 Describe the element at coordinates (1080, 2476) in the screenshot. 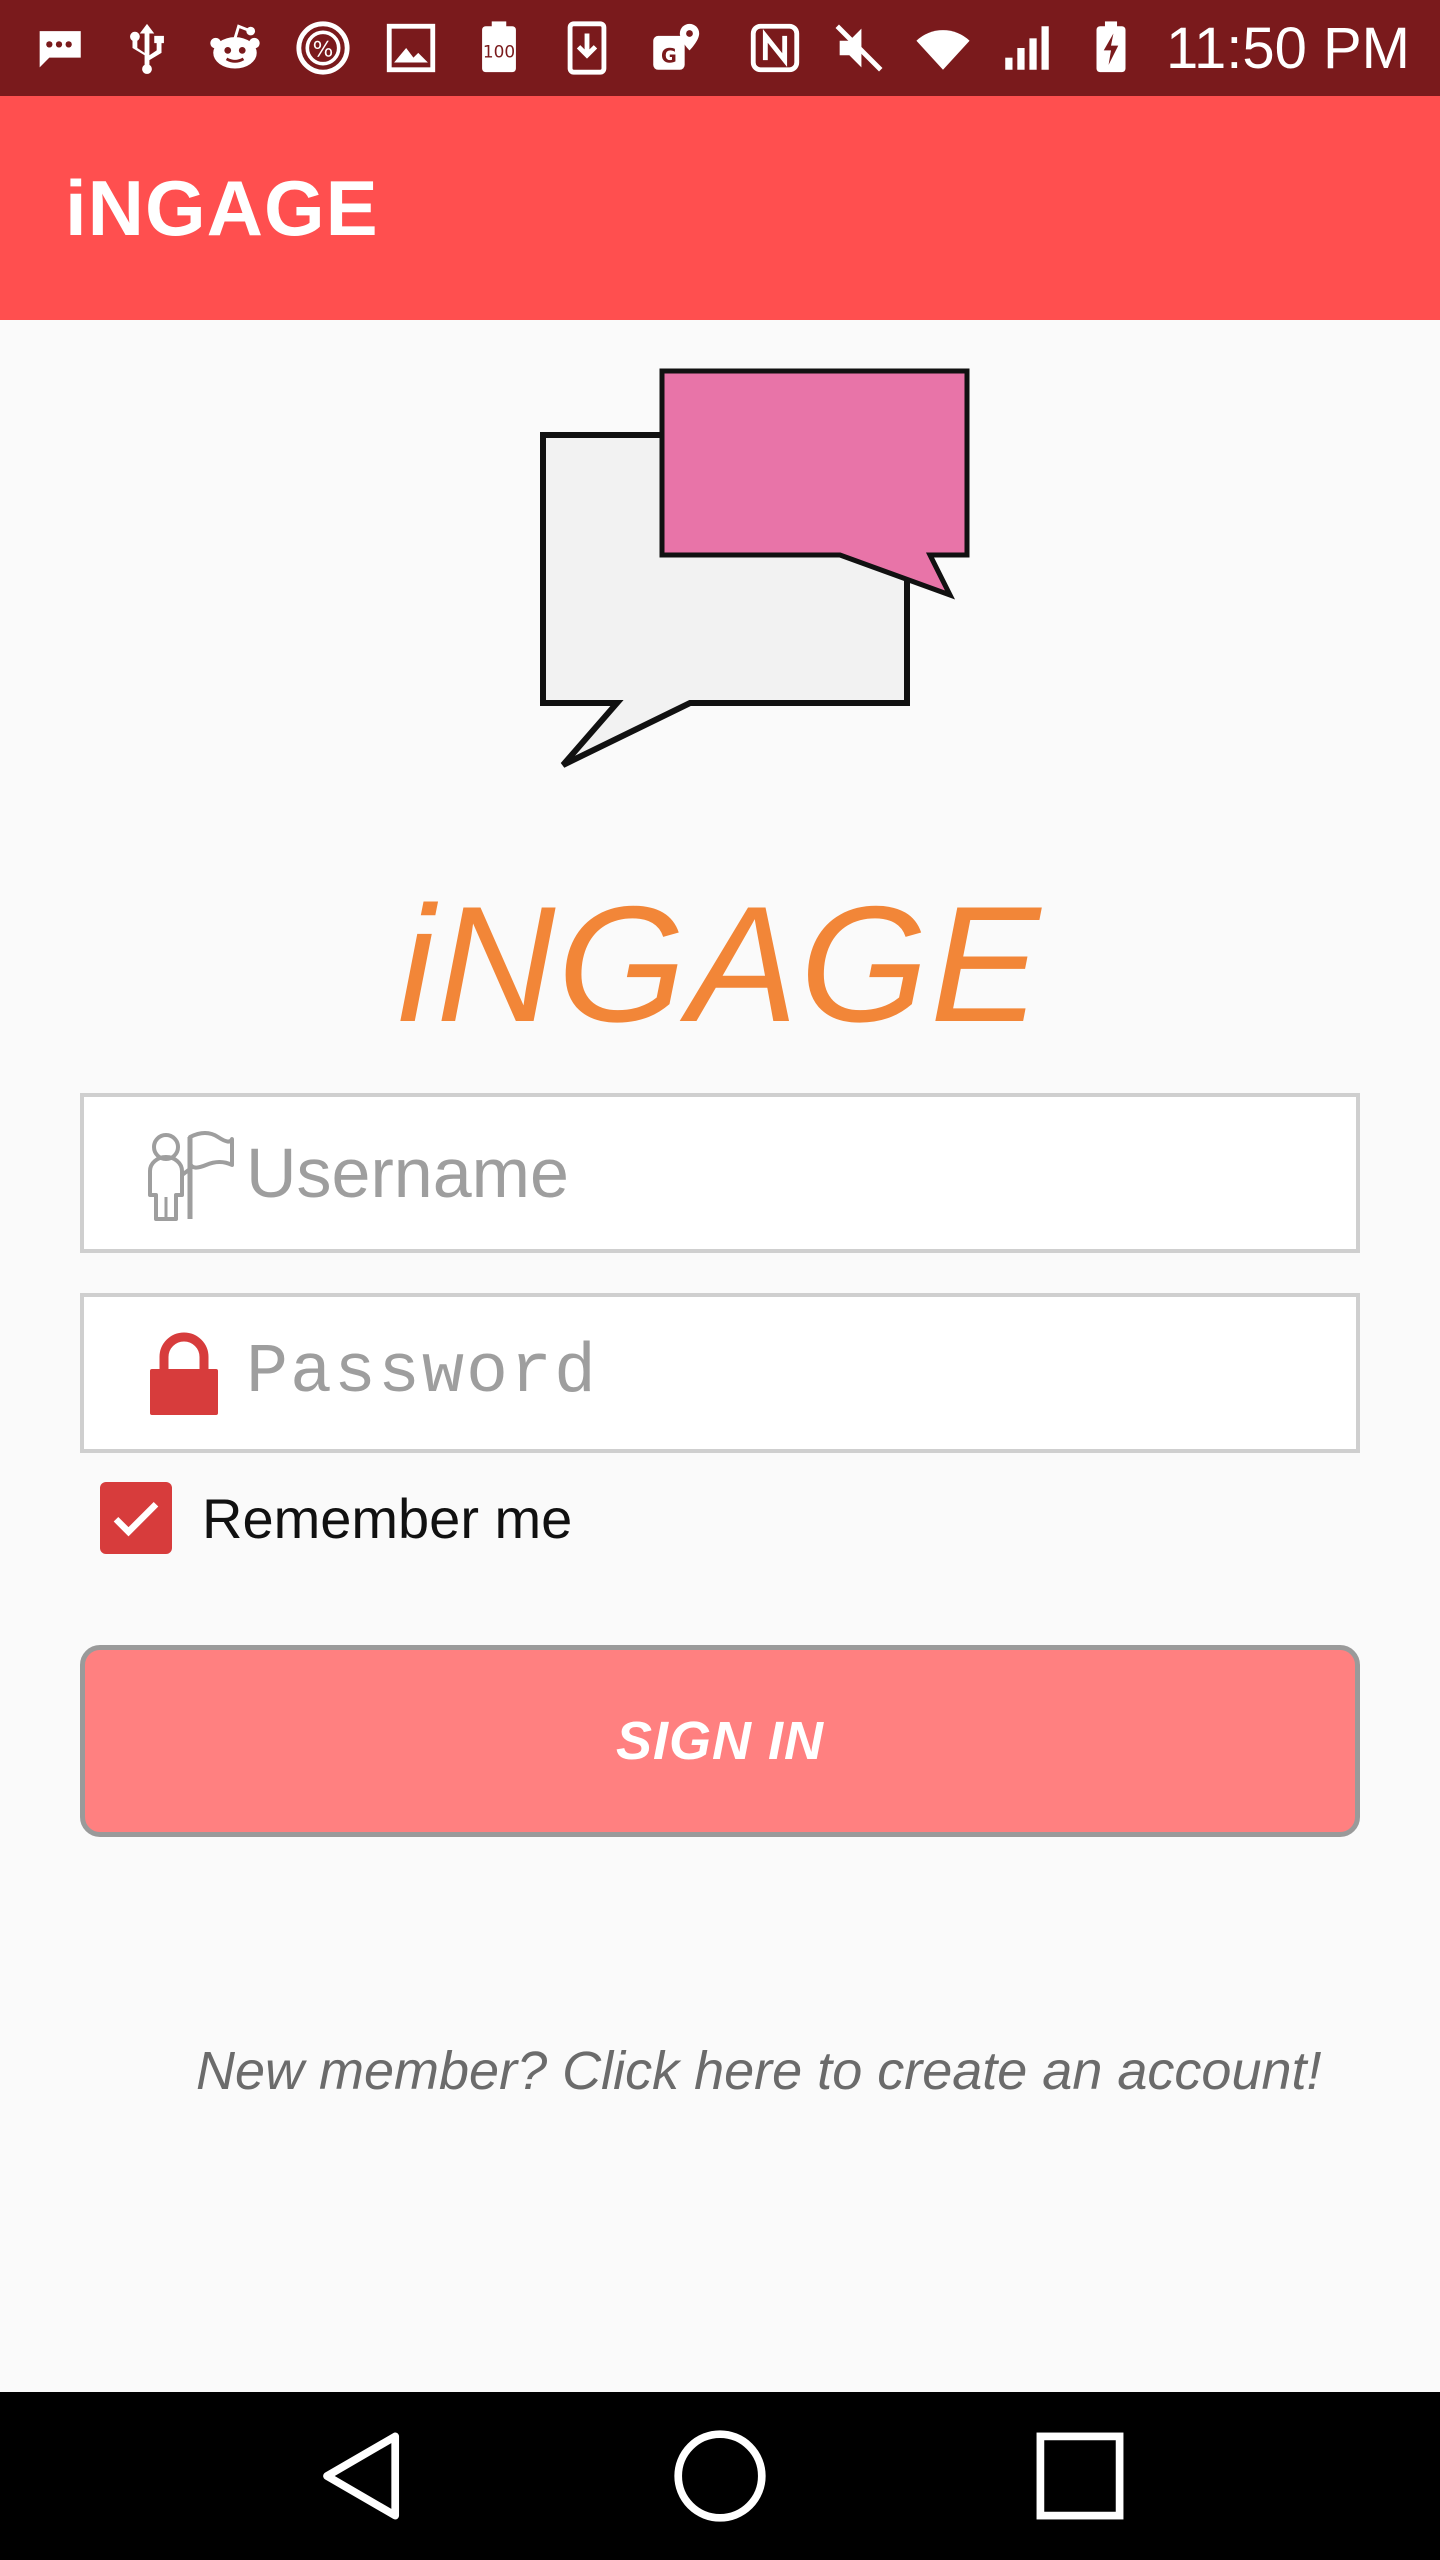

I see `recents-icon` at that location.